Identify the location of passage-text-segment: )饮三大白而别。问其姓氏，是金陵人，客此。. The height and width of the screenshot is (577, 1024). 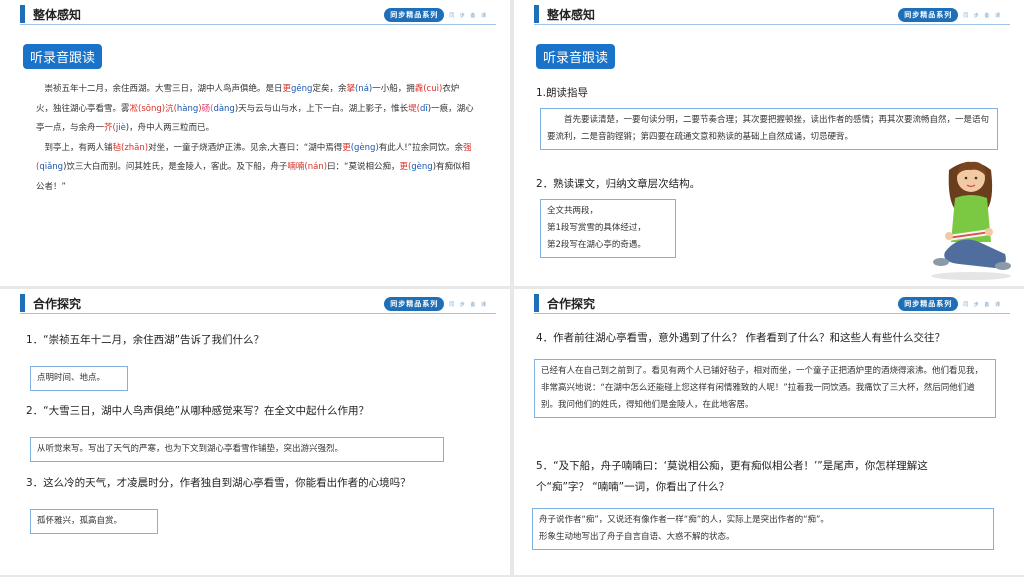
(150, 167).